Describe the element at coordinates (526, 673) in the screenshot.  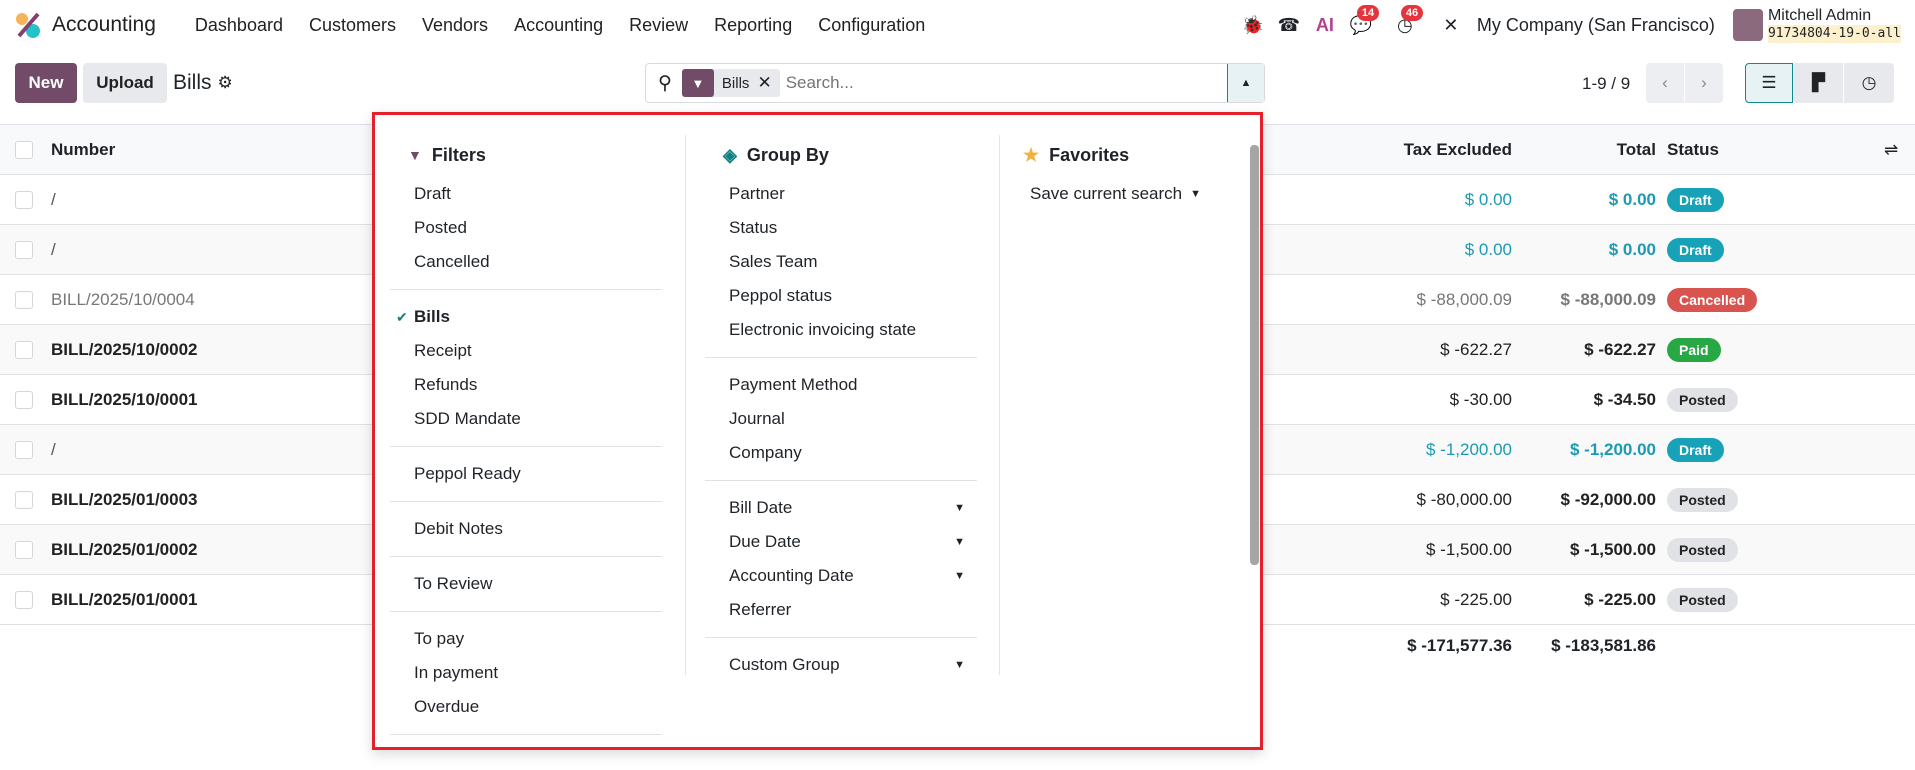
I see `filters-option-in-payment: In payment` at that location.